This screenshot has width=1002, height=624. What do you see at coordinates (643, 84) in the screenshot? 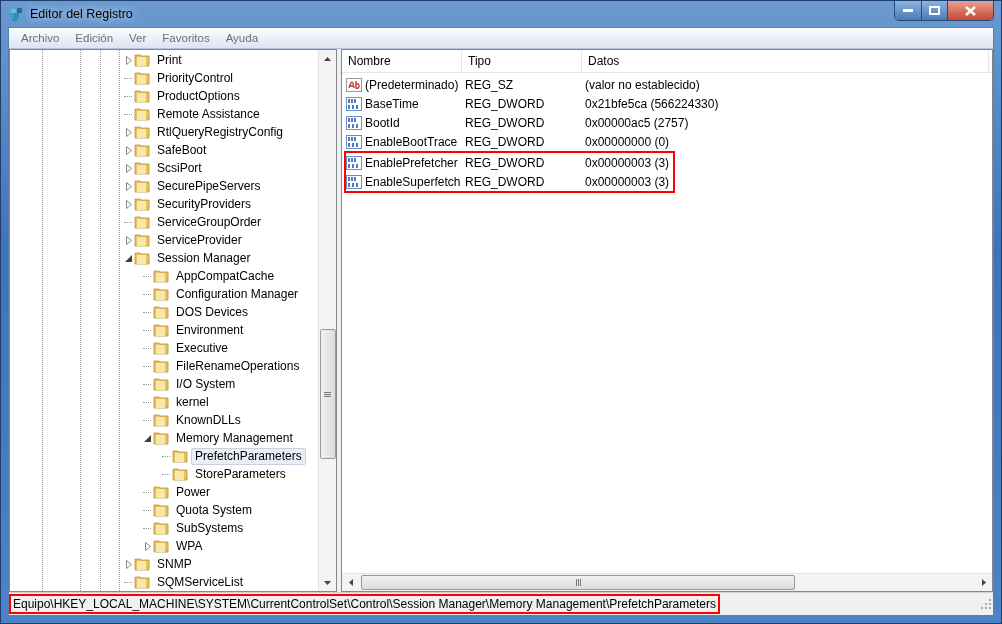
I see `value-data: (valor no establecido)` at bounding box center [643, 84].